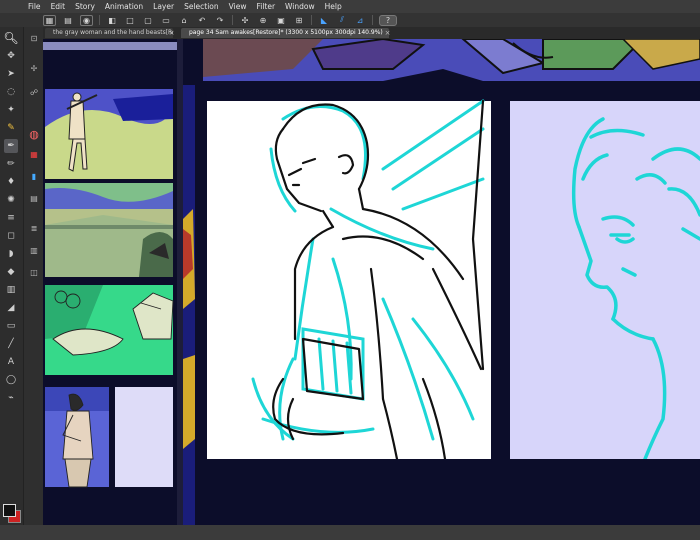 The image size is (700, 540). What do you see at coordinates (11, 92) in the screenshot?
I see `lasso-icon: ◌` at bounding box center [11, 92].